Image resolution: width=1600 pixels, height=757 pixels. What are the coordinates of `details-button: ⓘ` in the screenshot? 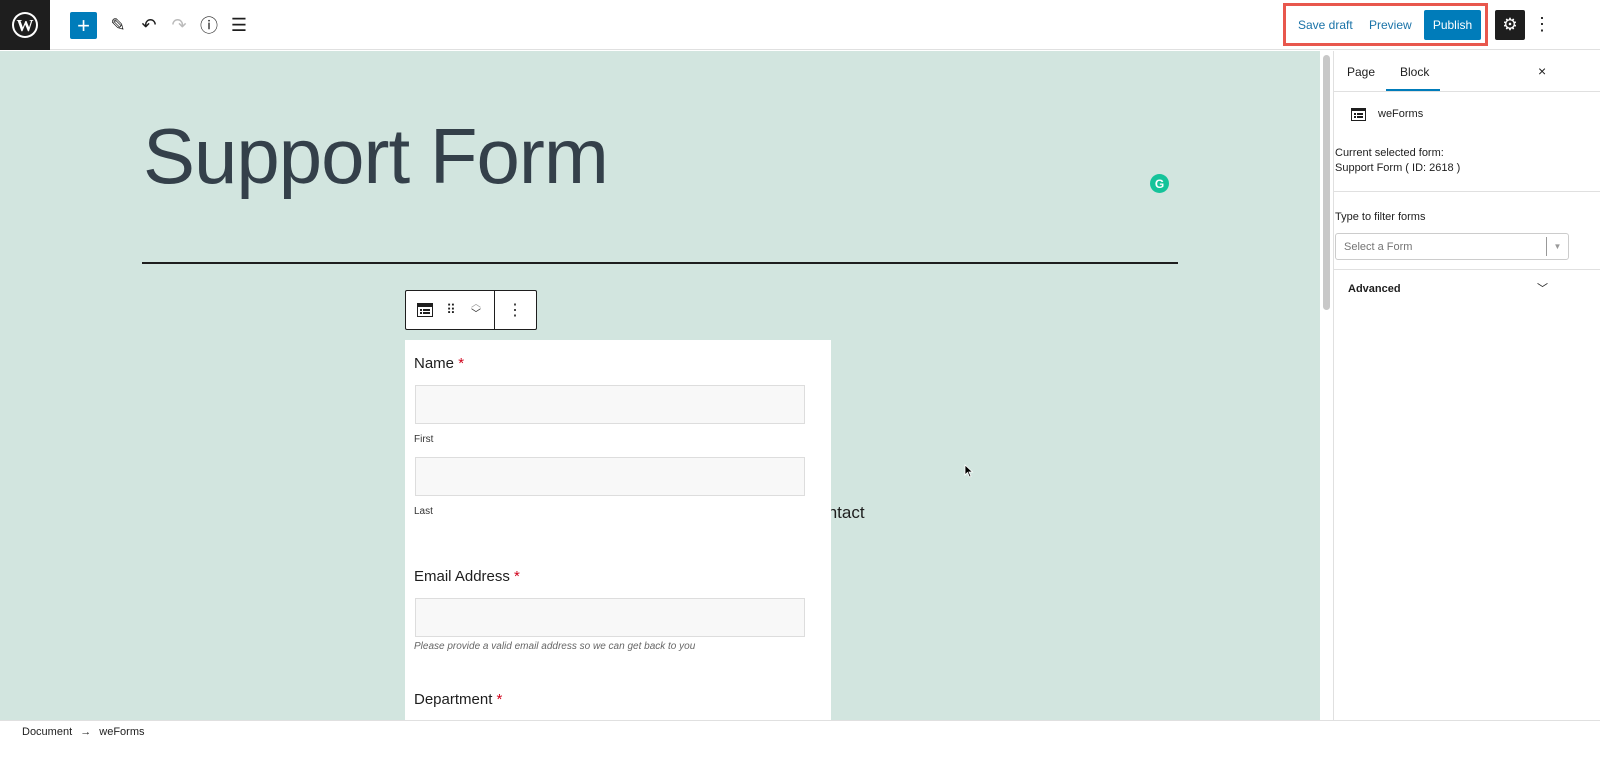 It's located at (209, 25).